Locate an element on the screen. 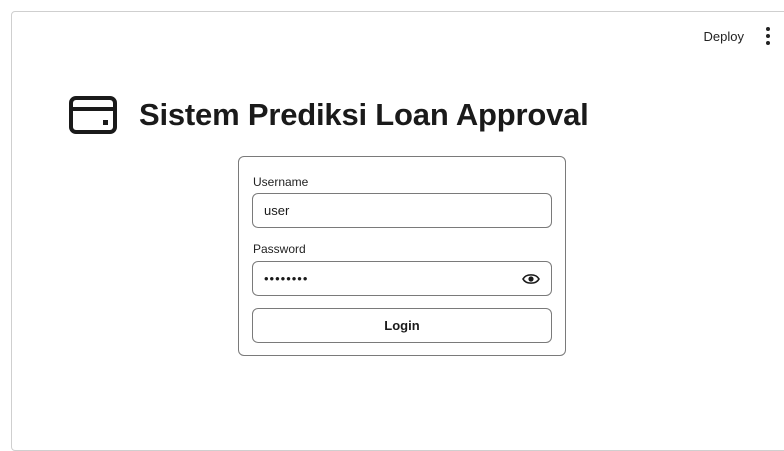  login-button: Login is located at coordinates (402, 325).